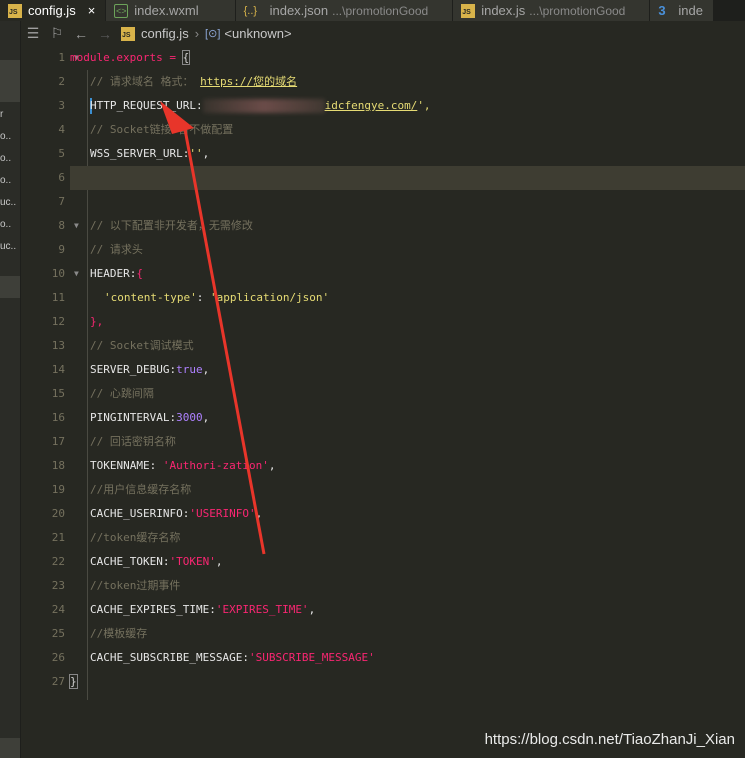 The width and height of the screenshot is (745, 758). What do you see at coordinates (407, 634) in the screenshot?
I see `code-line-25: //模板缓存` at bounding box center [407, 634].